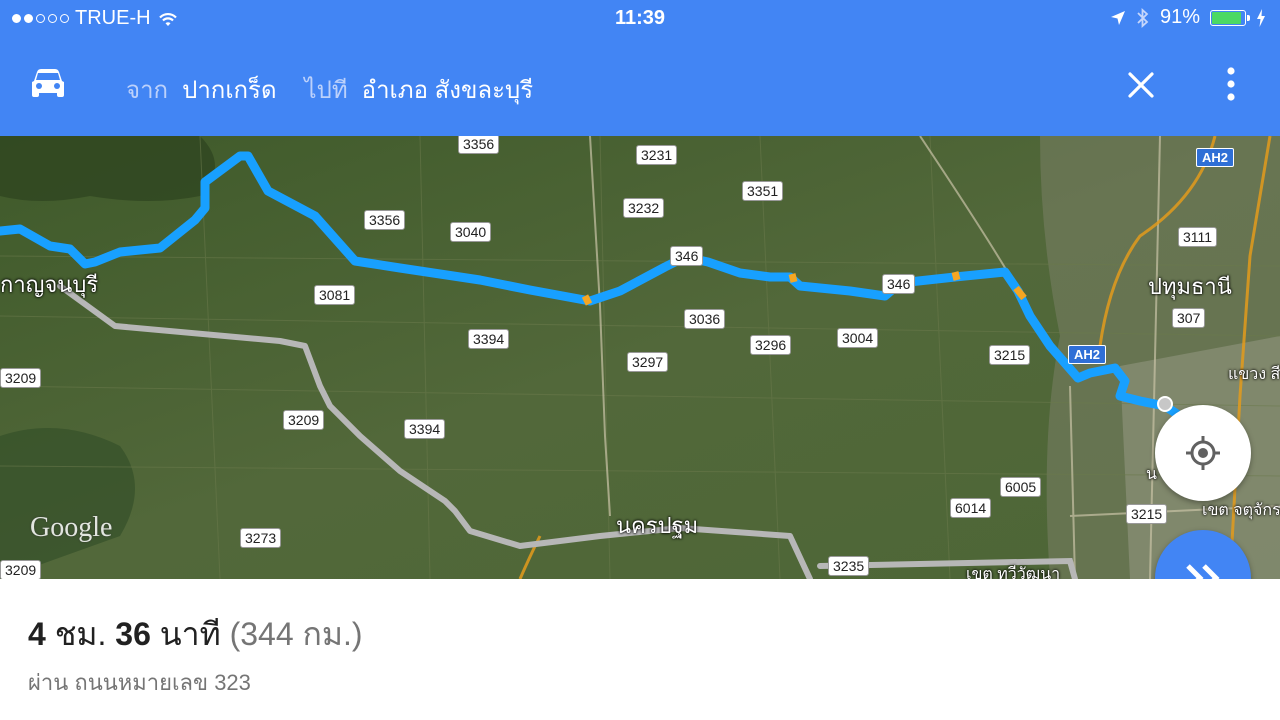 This screenshot has width=1280, height=720. What do you see at coordinates (771, 345) in the screenshot?
I see `road-shield: 3296` at bounding box center [771, 345].